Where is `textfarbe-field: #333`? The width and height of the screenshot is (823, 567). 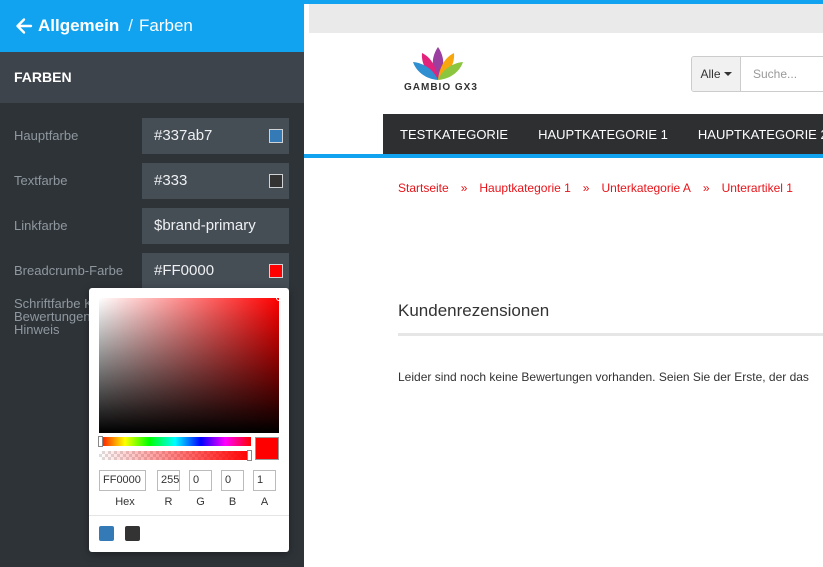 textfarbe-field: #333 is located at coordinates (215, 181).